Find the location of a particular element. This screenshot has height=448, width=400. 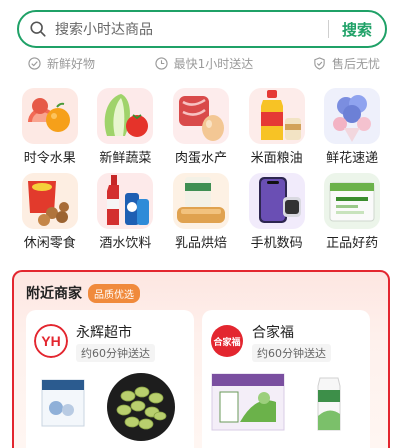

guarantee-label: 最快1小时送达 is located at coordinates (213, 63).